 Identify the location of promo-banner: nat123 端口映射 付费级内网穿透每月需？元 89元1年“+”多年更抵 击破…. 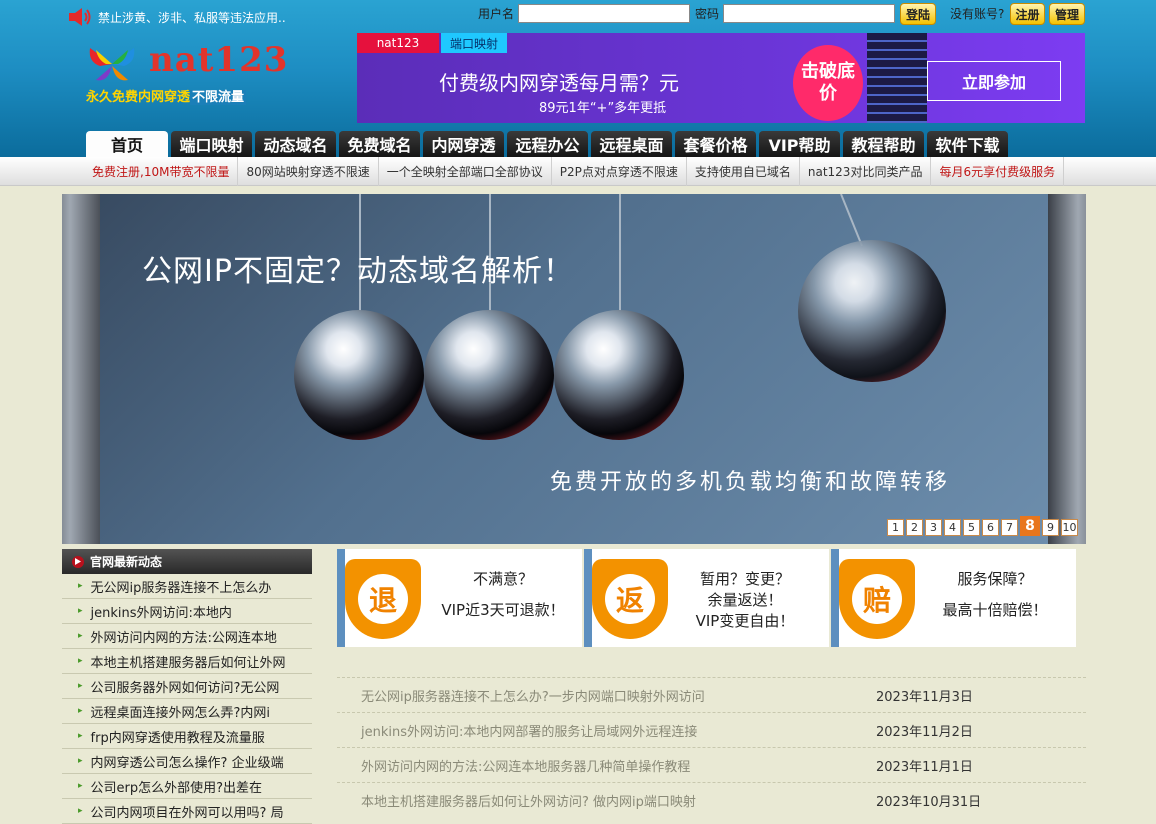
(721, 78).